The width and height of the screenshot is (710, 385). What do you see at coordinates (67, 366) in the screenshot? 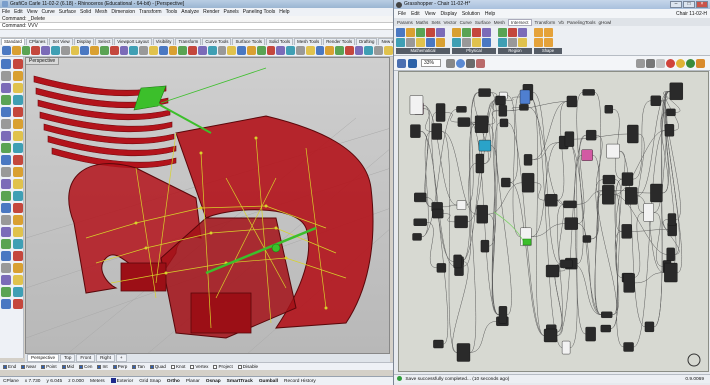
I see `osnap-mid: Mid` at bounding box center [67, 366].